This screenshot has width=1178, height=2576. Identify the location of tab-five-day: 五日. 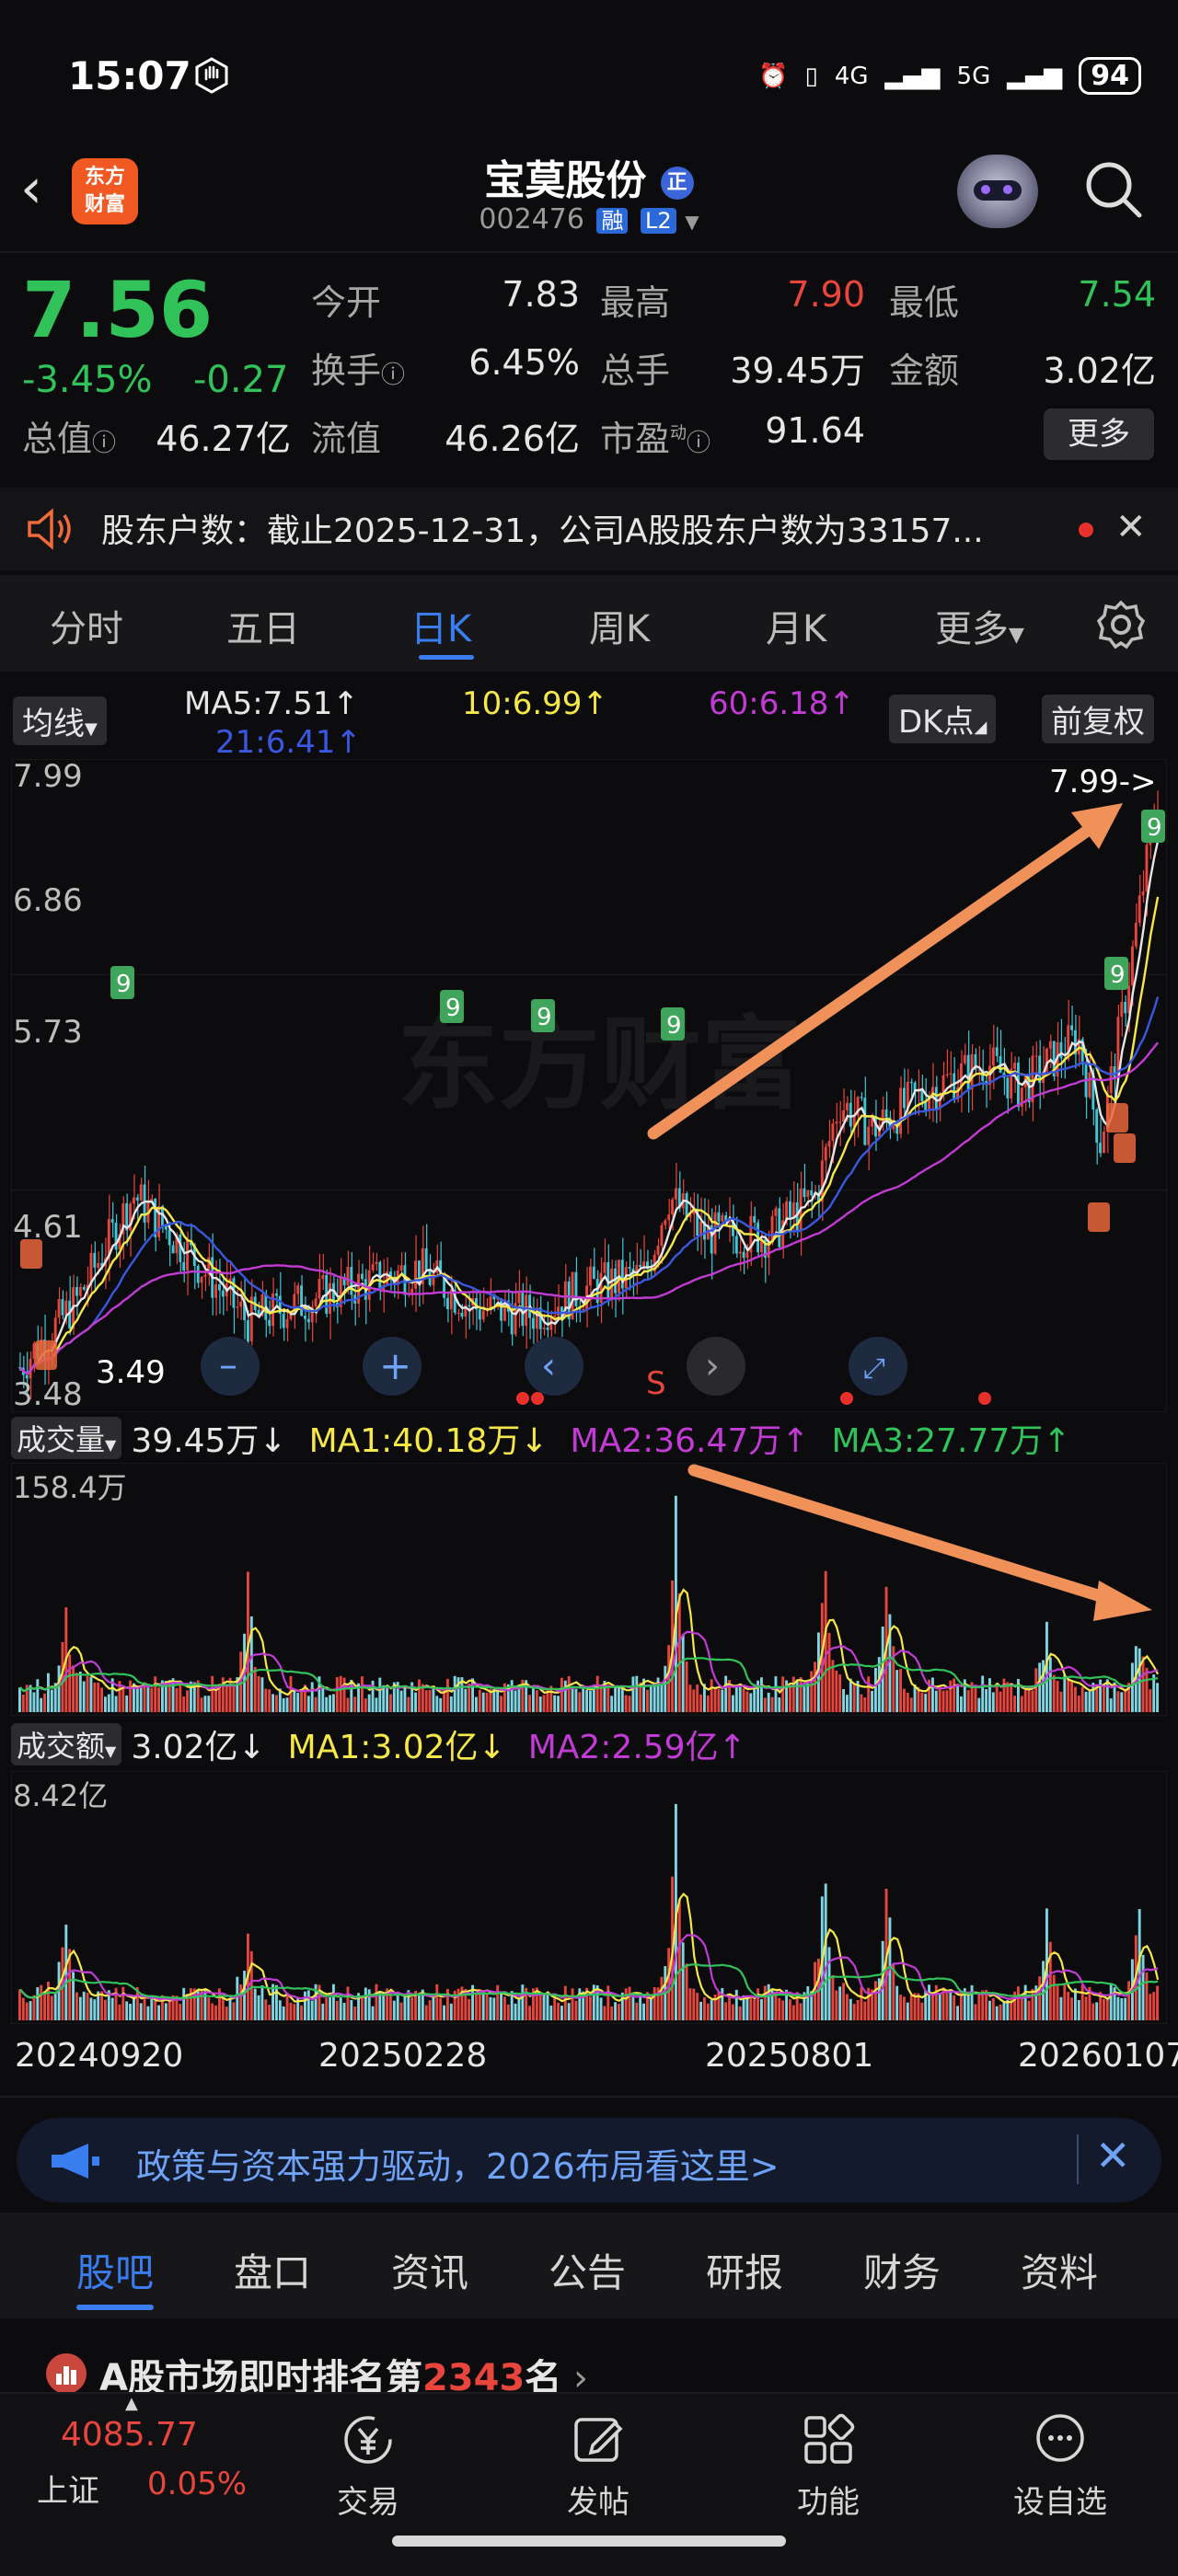
(263, 625).